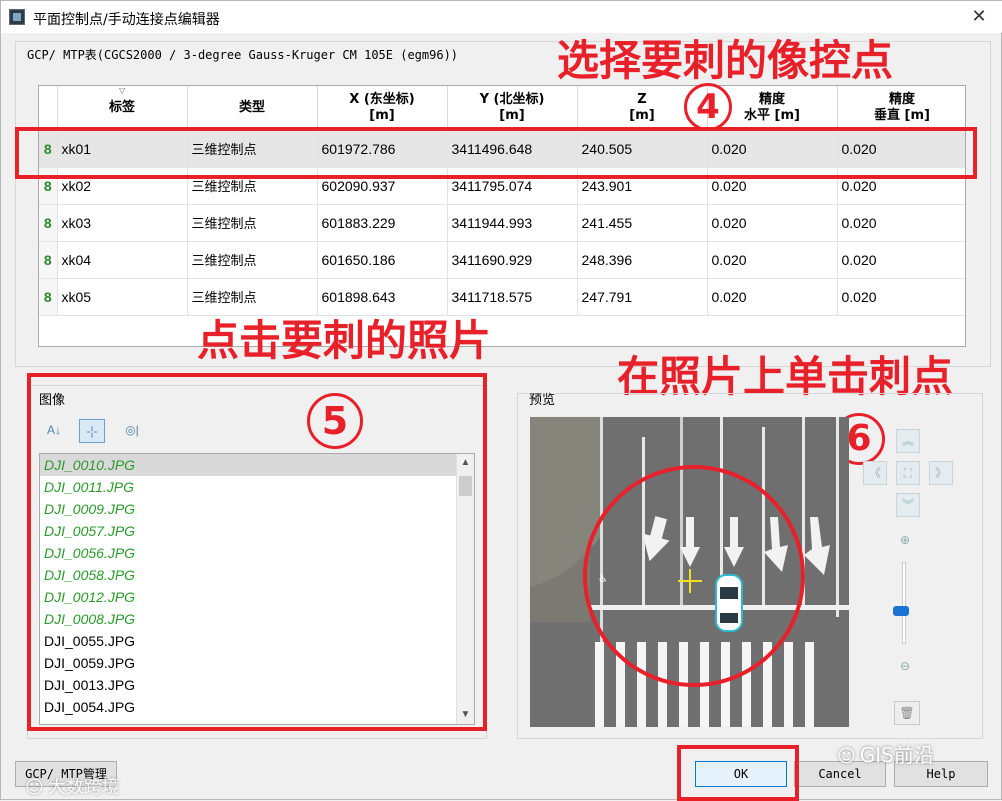 The width and height of the screenshot is (1002, 801). Describe the element at coordinates (72, 787) in the screenshot. I see `watermark-left: ☺ 大数跨境` at that location.